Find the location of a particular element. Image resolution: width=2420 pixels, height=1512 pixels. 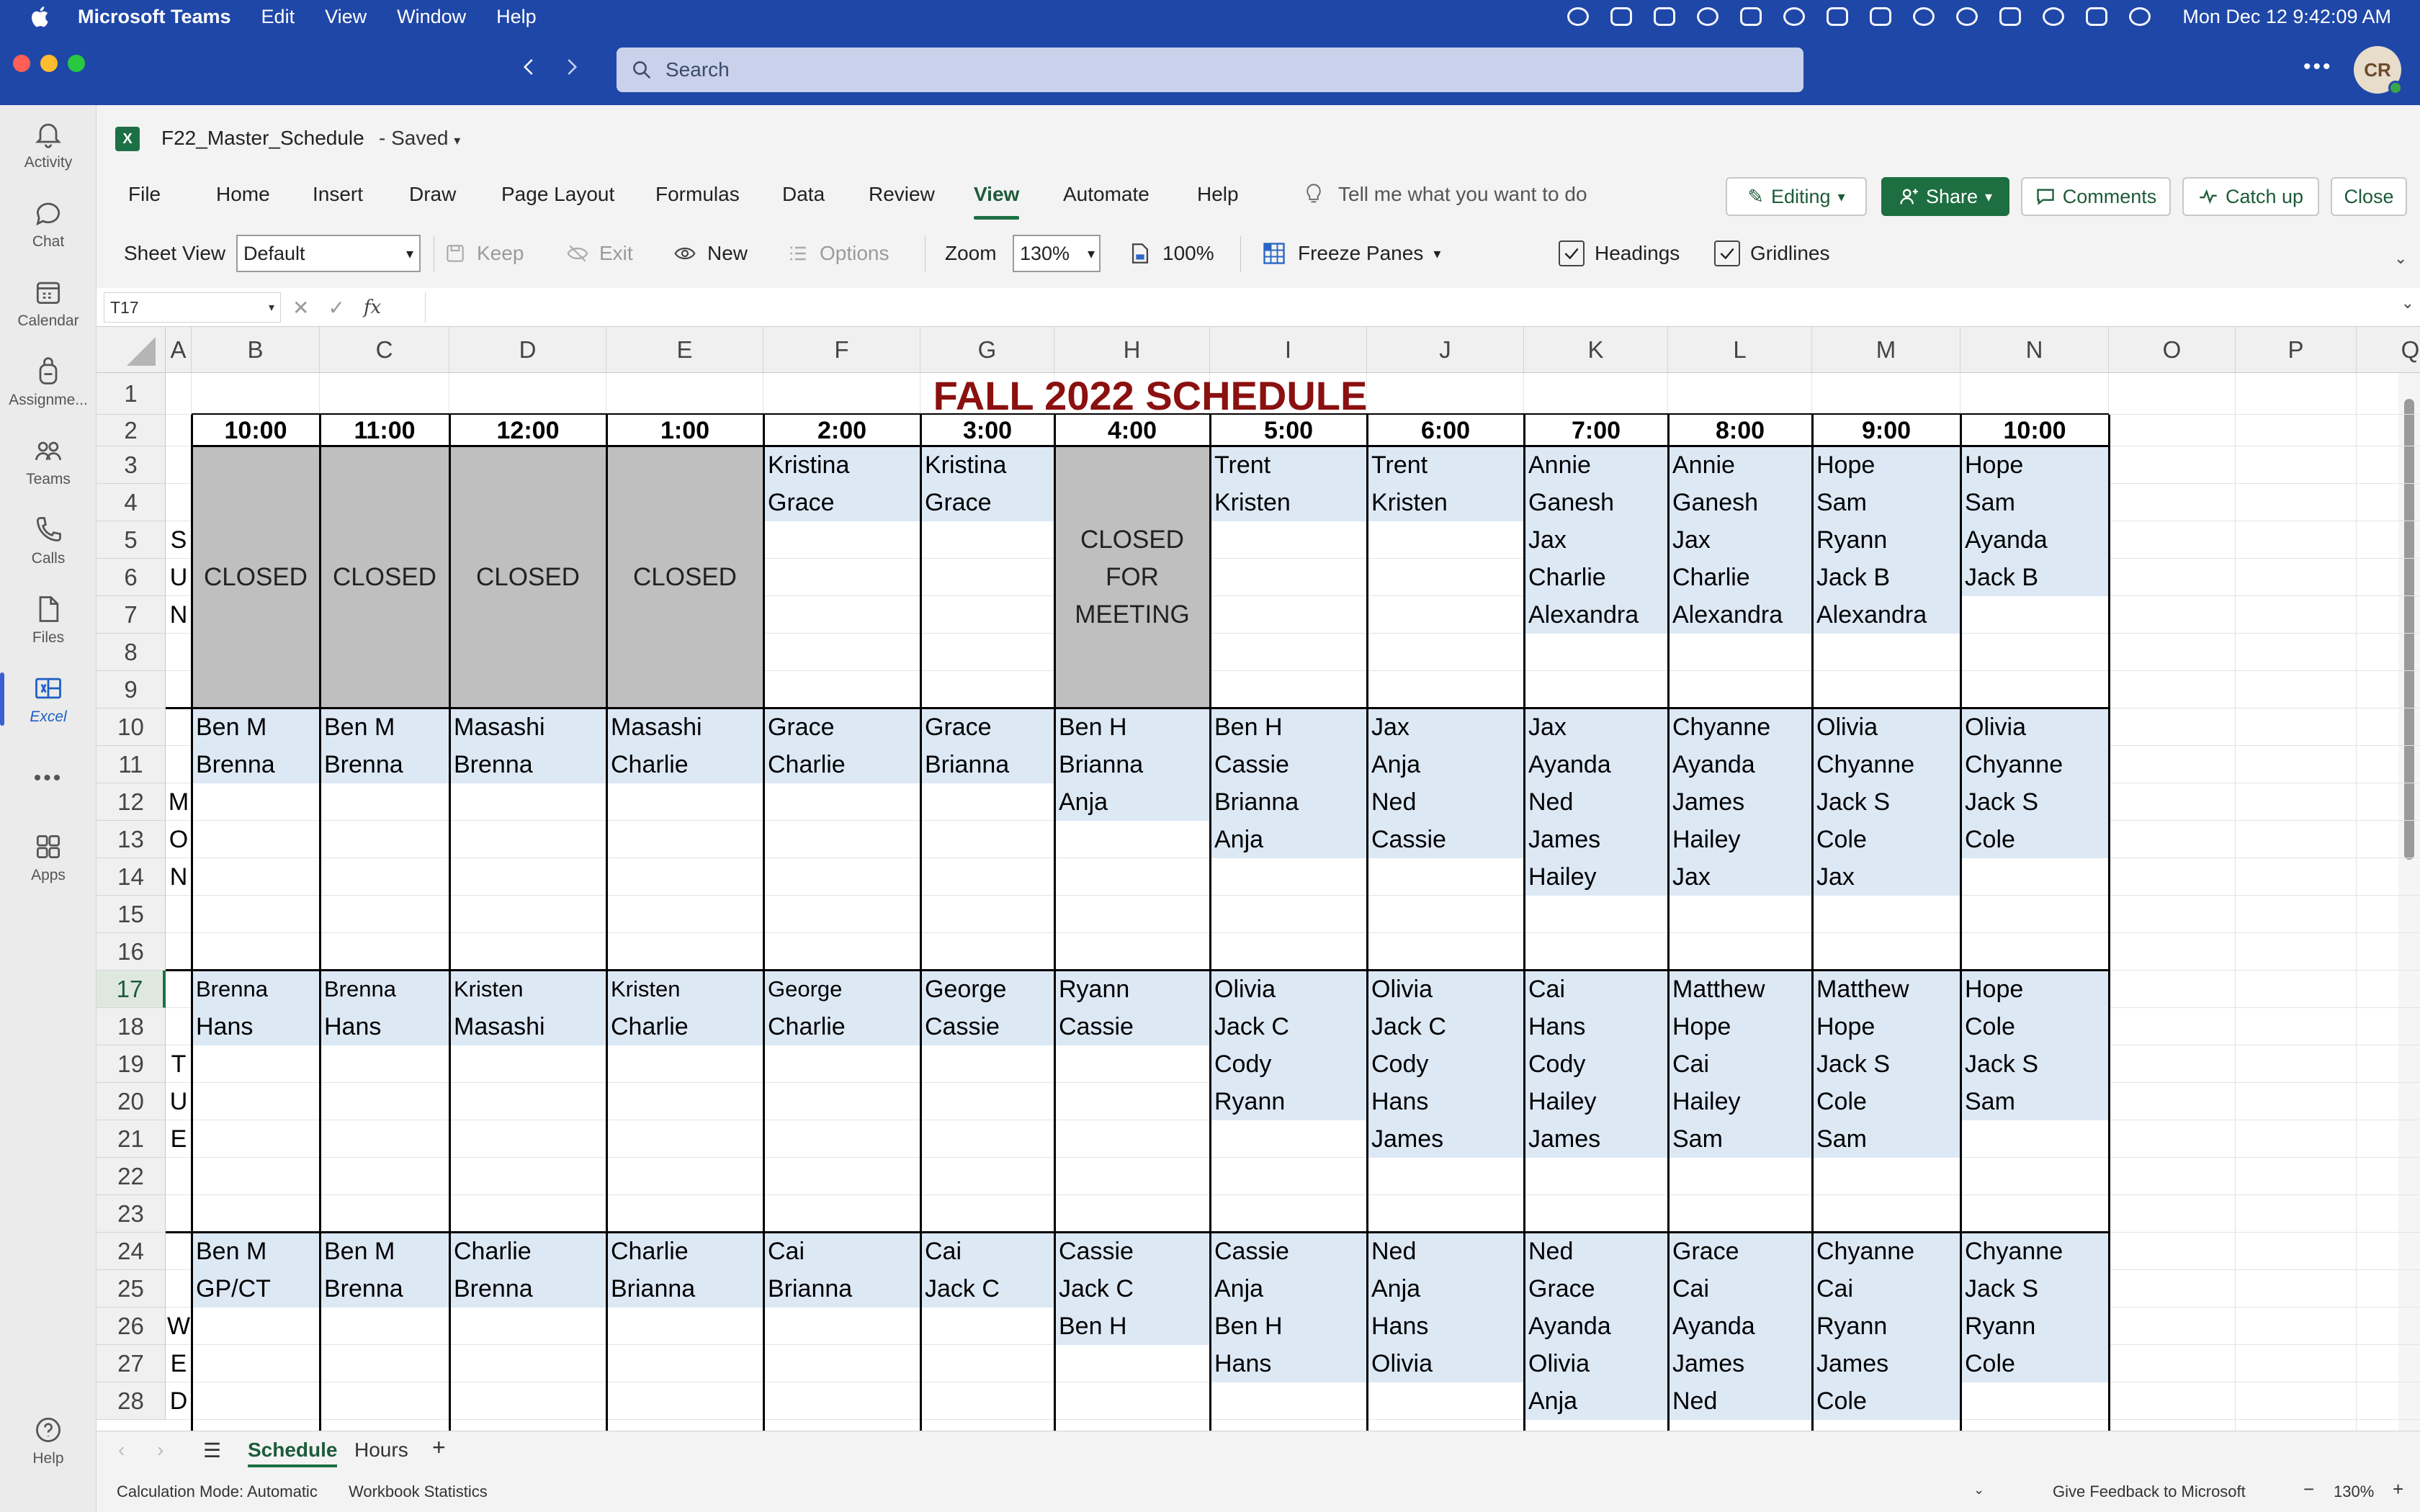

row-header: 21 is located at coordinates (131, 1139).